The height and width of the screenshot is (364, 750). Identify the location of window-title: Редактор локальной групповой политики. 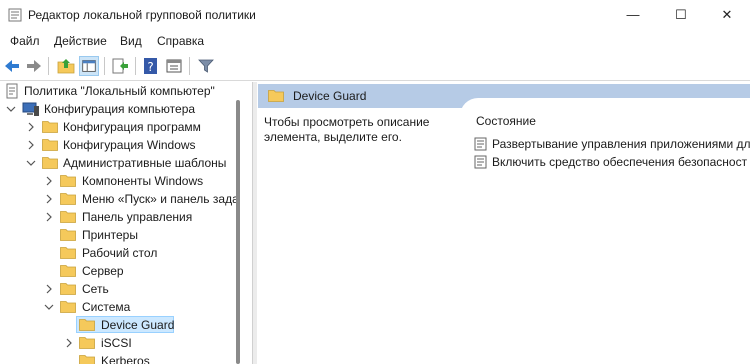
(142, 15).